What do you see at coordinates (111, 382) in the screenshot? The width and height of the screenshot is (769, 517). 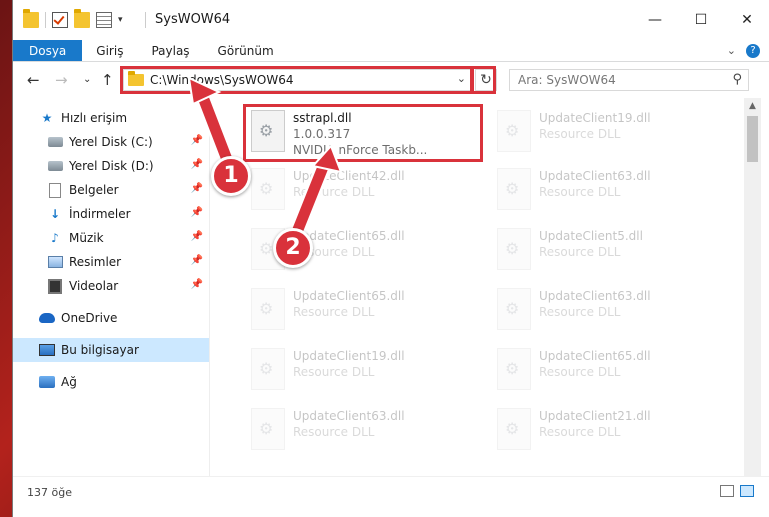 I see `nav-item-network: Ağ` at bounding box center [111, 382].